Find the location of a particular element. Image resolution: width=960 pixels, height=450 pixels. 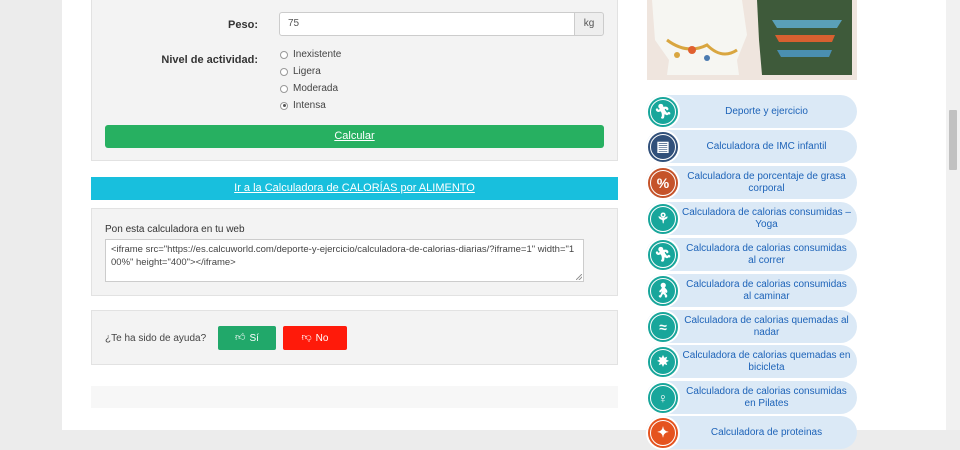

radio-option-intensa: Intensa is located at coordinates (303, 105).